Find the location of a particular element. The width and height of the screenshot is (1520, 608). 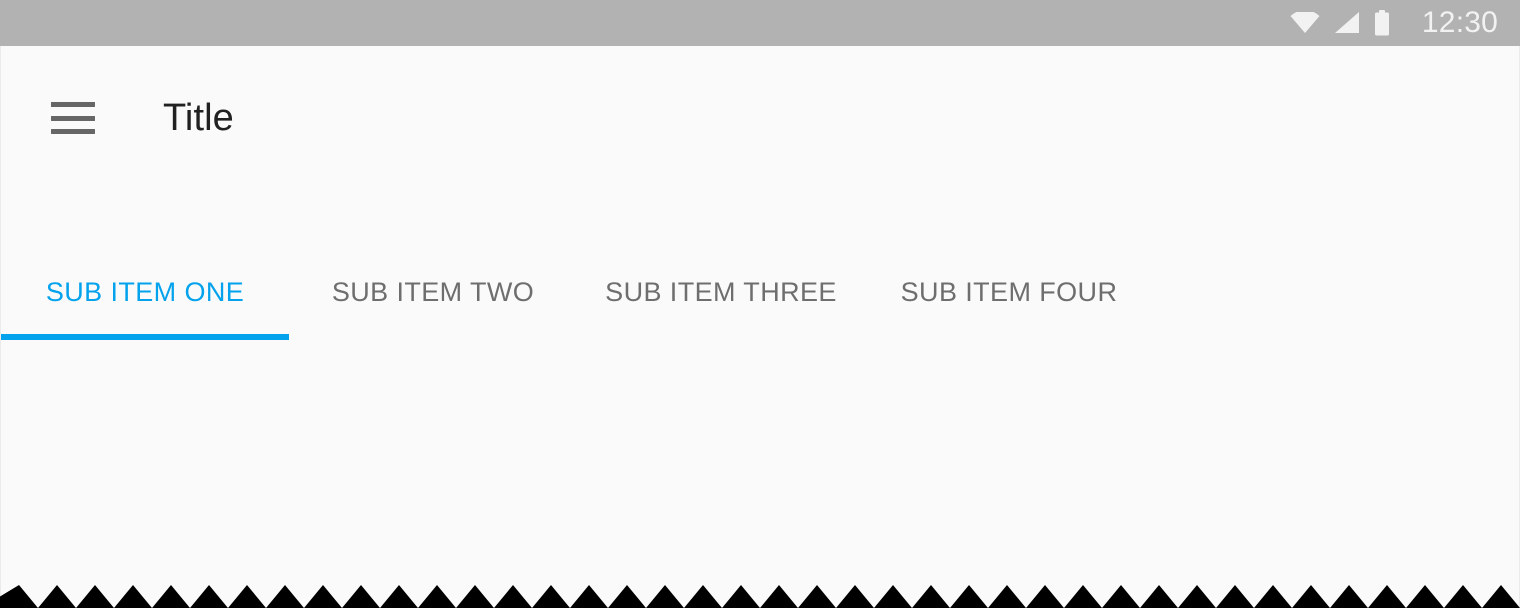

tab-label: SUB ITEM THREE is located at coordinates (721, 291).